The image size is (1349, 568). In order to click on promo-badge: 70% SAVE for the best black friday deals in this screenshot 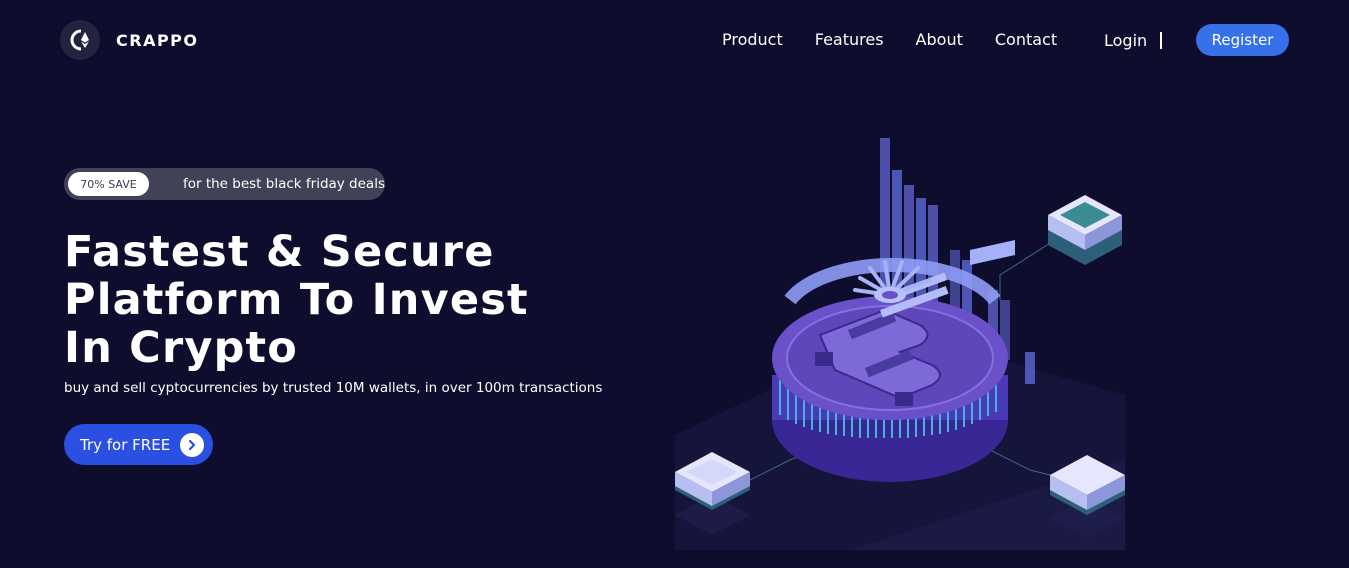, I will do `click(224, 184)`.